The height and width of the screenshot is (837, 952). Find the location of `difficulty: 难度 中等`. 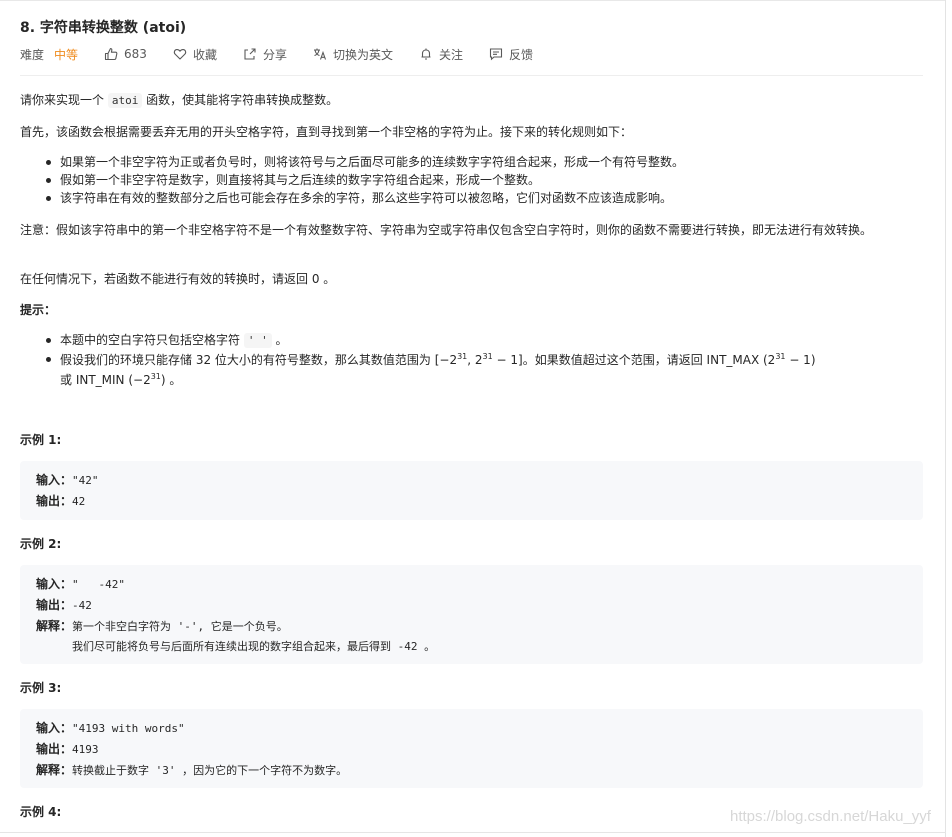

difficulty: 难度 中等 is located at coordinates (49, 54).